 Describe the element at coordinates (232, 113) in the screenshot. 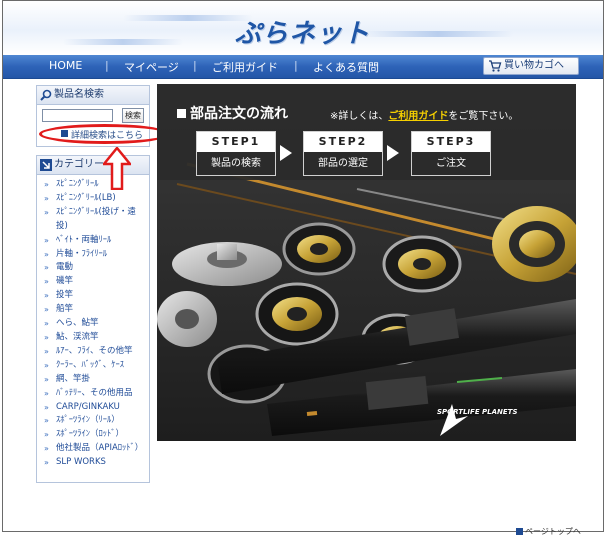

I see `banner-title: 部品注文の流れ` at that location.